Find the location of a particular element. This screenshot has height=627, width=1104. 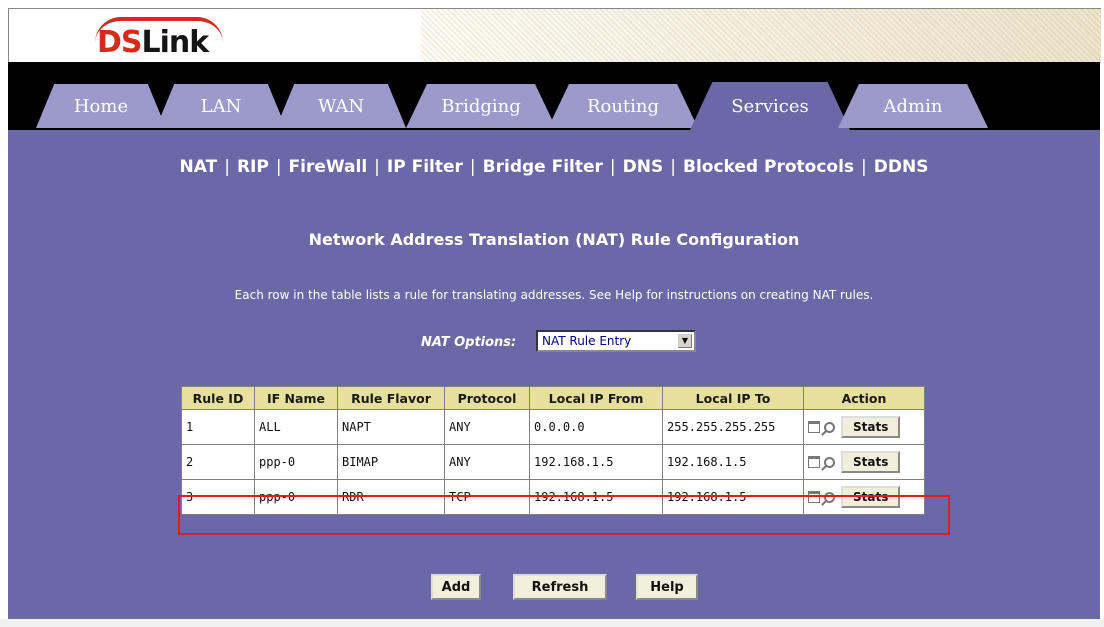

submenu-rip: RIP is located at coordinates (253, 167).